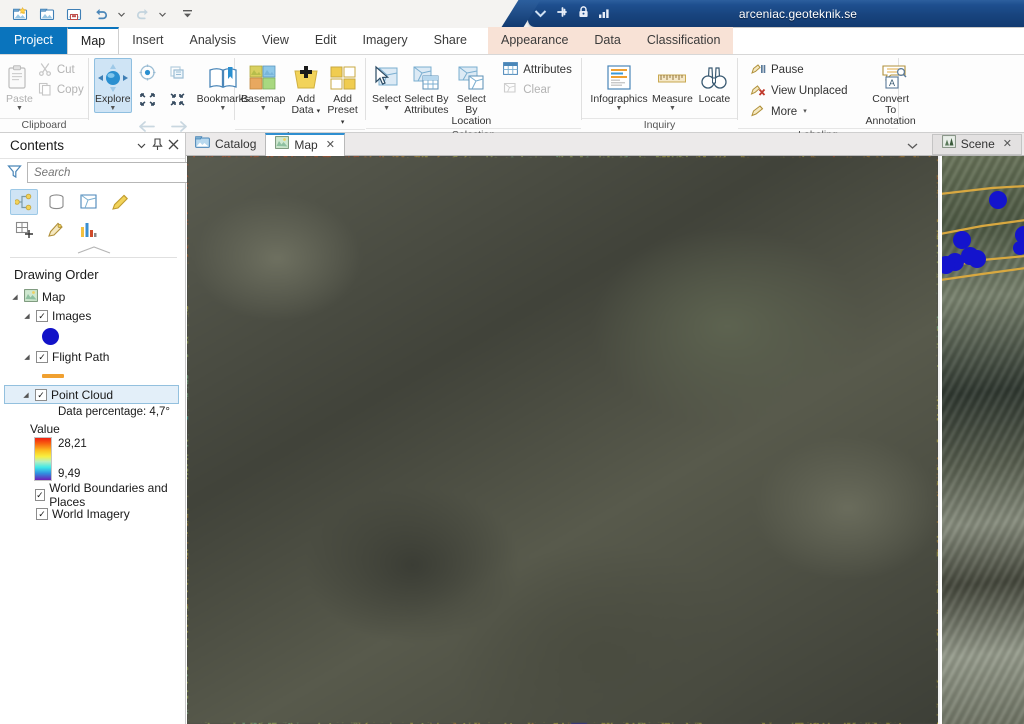 This screenshot has width=1024, height=724. What do you see at coordinates (121, 14) in the screenshot?
I see `undo-dropdown-icon` at bounding box center [121, 14].